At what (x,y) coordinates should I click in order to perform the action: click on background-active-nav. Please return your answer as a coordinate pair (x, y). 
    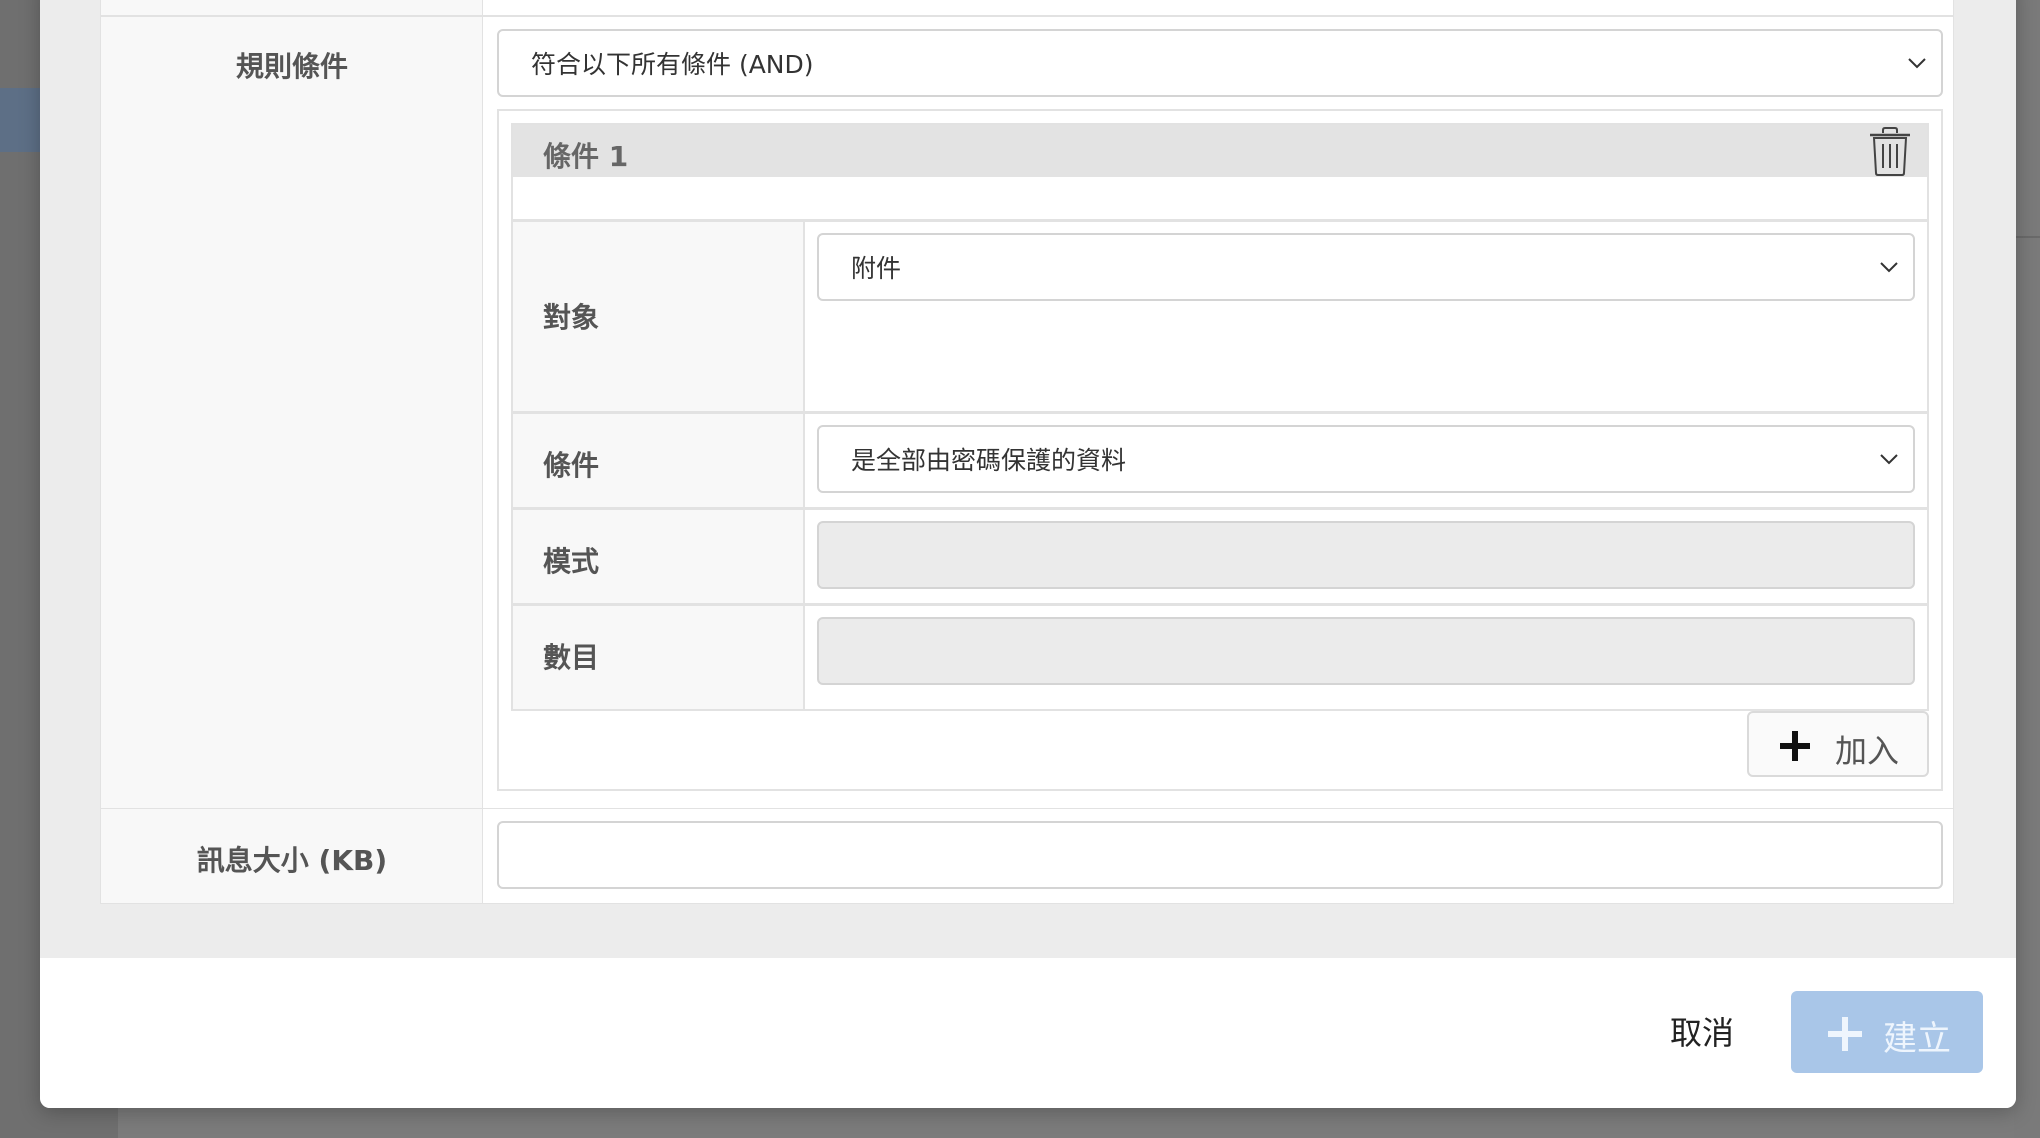
    Looking at the image, I should click on (20, 120).